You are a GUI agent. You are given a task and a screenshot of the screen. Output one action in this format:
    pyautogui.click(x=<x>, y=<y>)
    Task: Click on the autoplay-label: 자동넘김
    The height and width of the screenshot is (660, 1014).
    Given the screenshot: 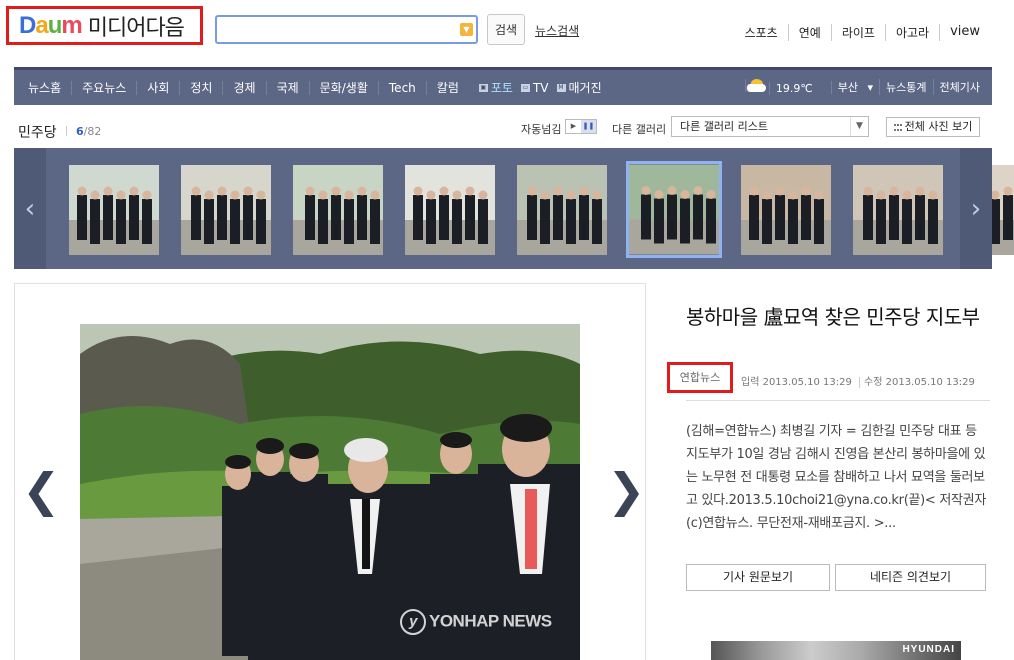 What is the action you would take?
    pyautogui.click(x=541, y=129)
    